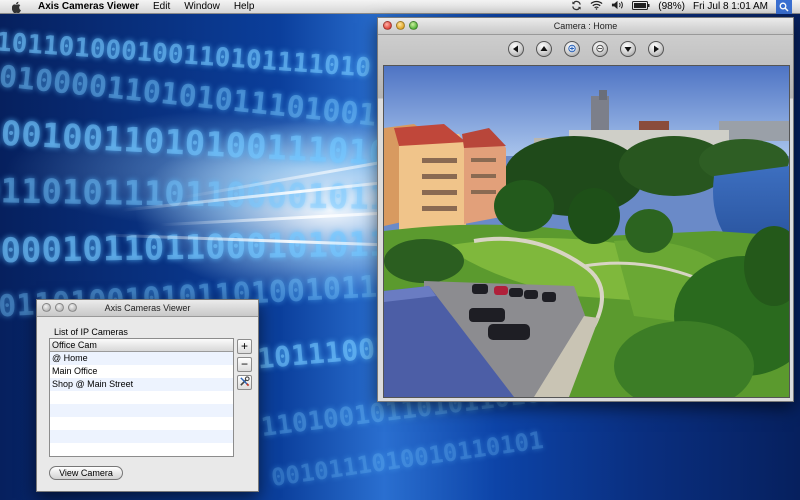 The height and width of the screenshot is (500, 800). Describe the element at coordinates (141, 371) in the screenshot. I see `table-row: Main Office` at that location.